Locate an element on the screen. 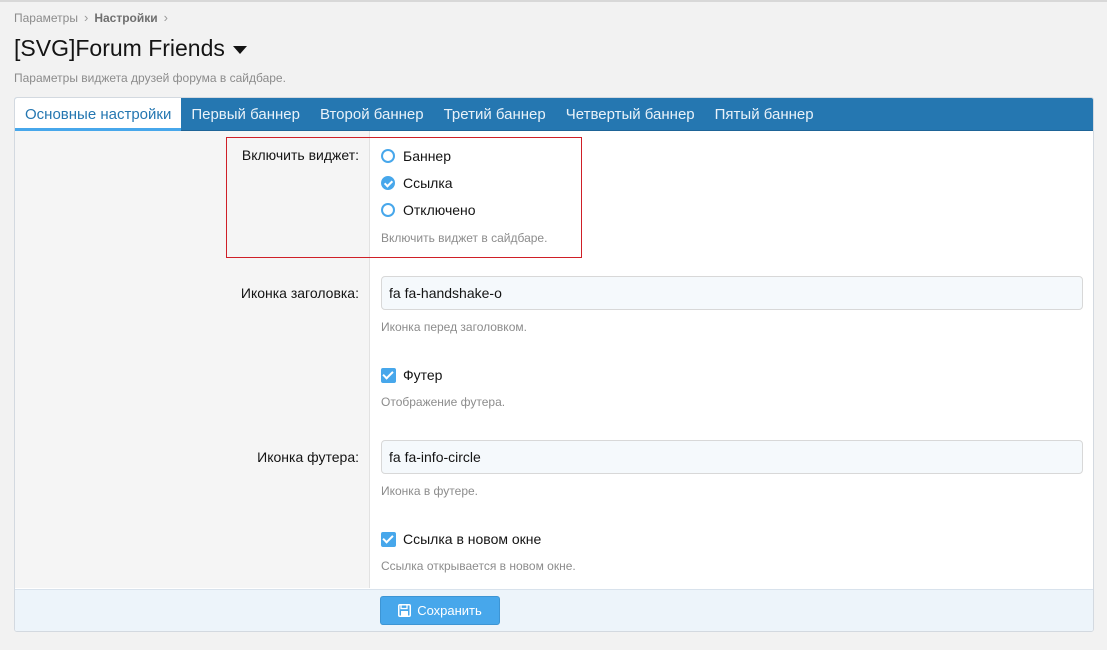  new-window-hint: Ссылка открывается в новом окне. is located at coordinates (478, 566).